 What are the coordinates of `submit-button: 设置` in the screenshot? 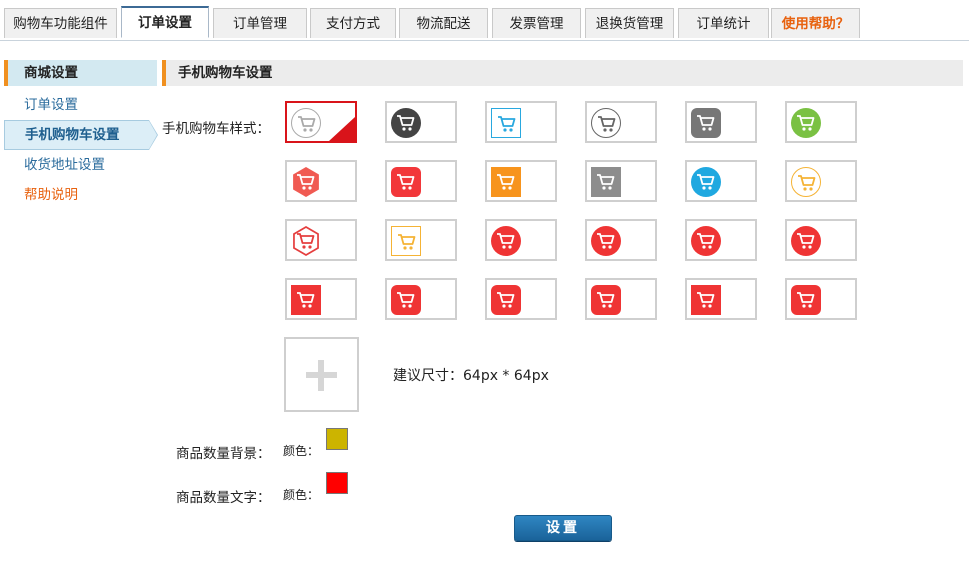 It's located at (563, 528).